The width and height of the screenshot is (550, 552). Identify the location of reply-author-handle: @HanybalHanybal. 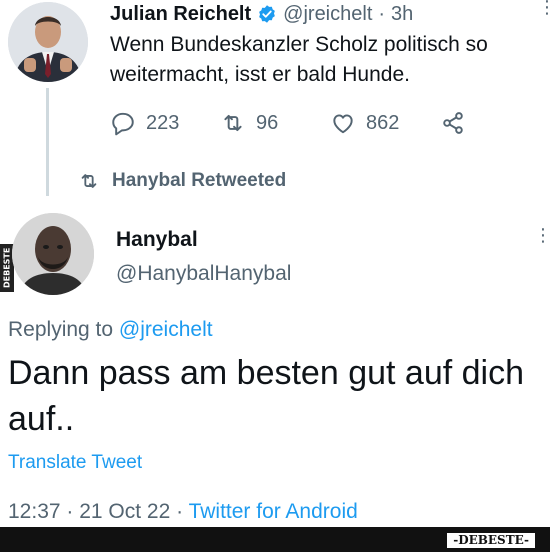
(203, 274).